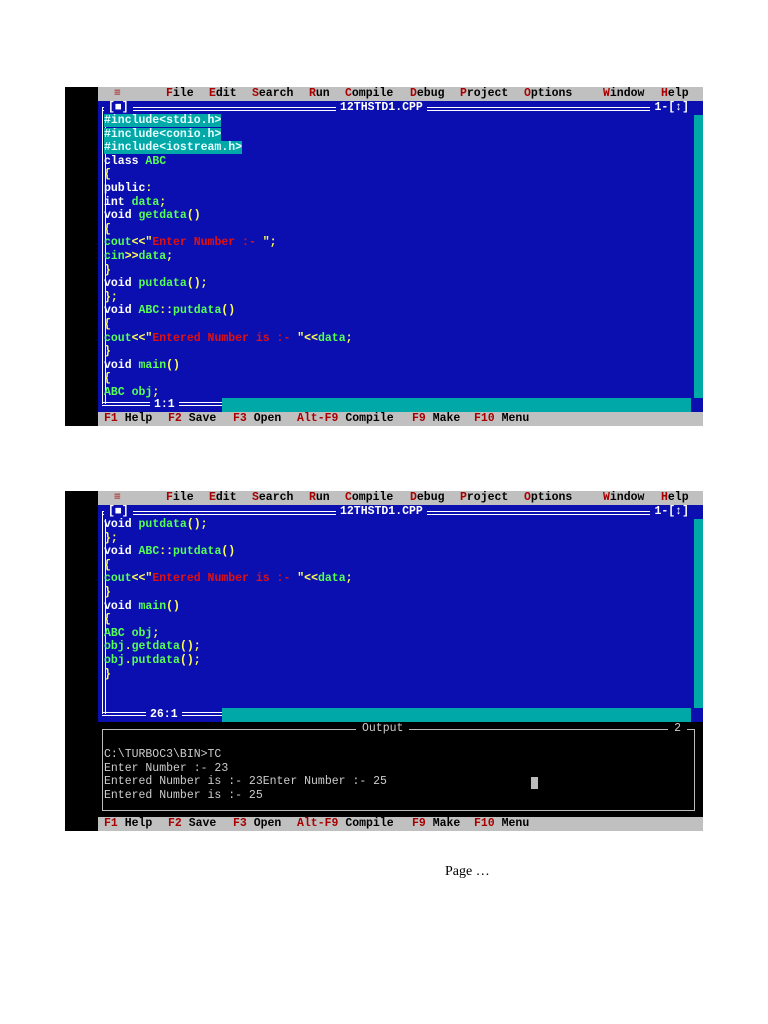 The height and width of the screenshot is (1024, 768). Describe the element at coordinates (228, 162) in the screenshot. I see `code-line: class ABC` at that location.